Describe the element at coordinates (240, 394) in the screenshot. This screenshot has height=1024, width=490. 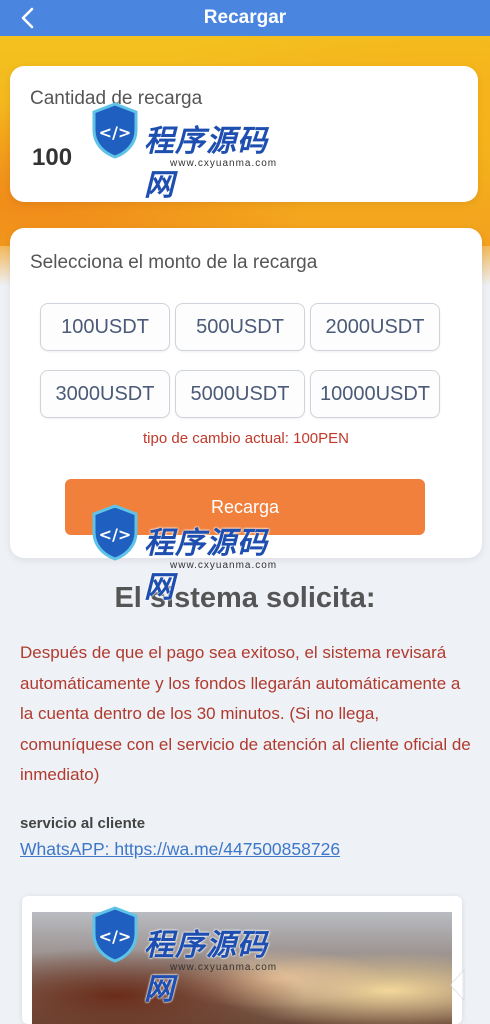
I see `amount-option-5000: 5000USDT` at that location.